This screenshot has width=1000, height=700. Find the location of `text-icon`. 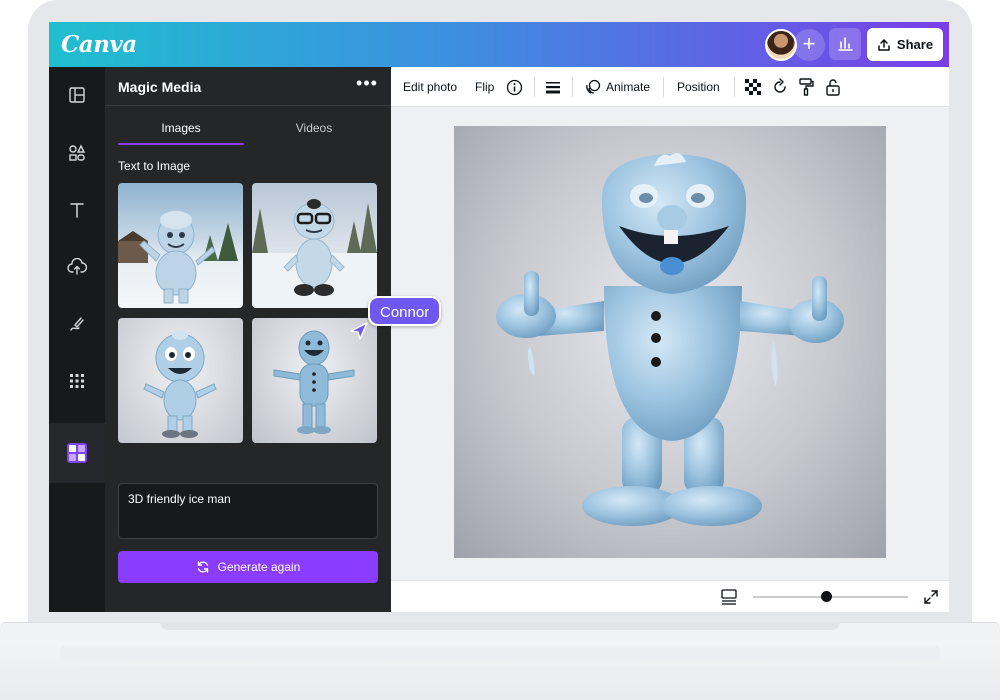

text-icon is located at coordinates (77, 210).